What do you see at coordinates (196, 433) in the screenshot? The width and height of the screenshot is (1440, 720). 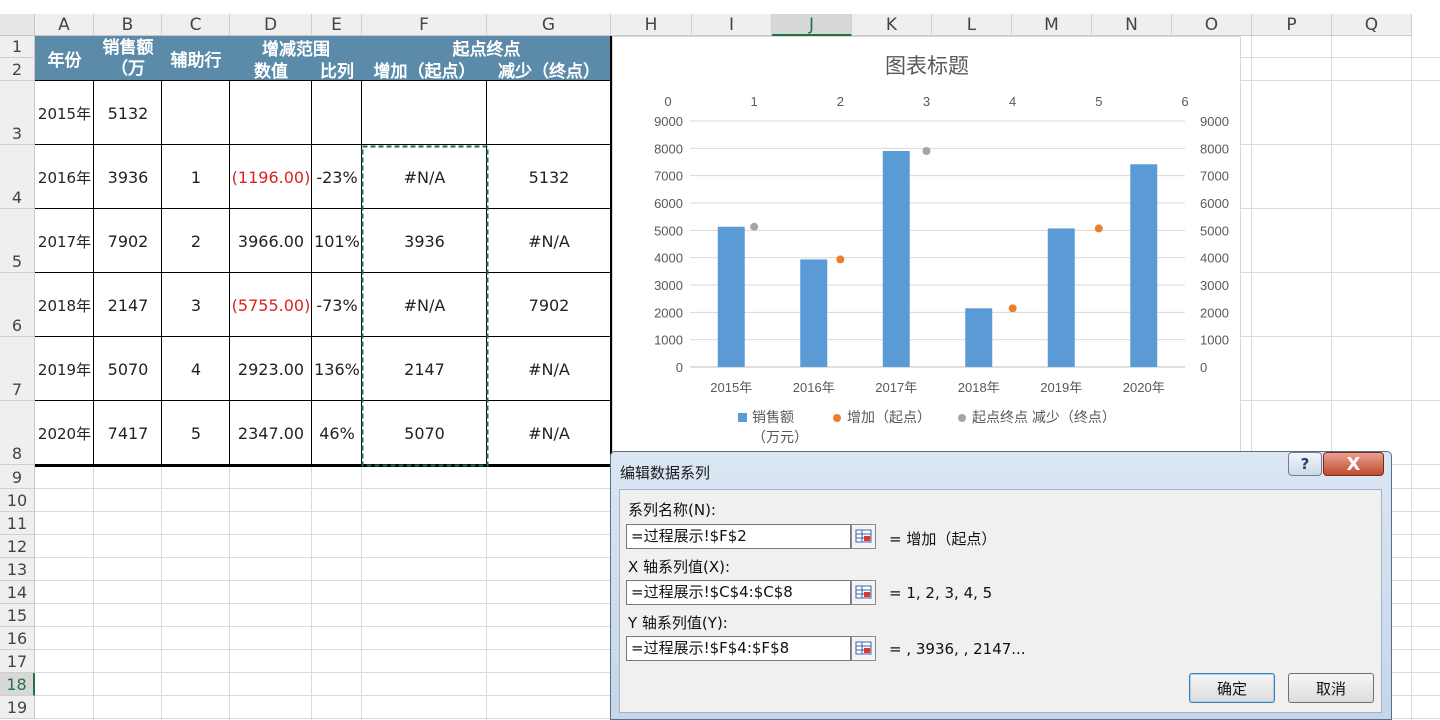 I see `cell-helper: 5` at bounding box center [196, 433].